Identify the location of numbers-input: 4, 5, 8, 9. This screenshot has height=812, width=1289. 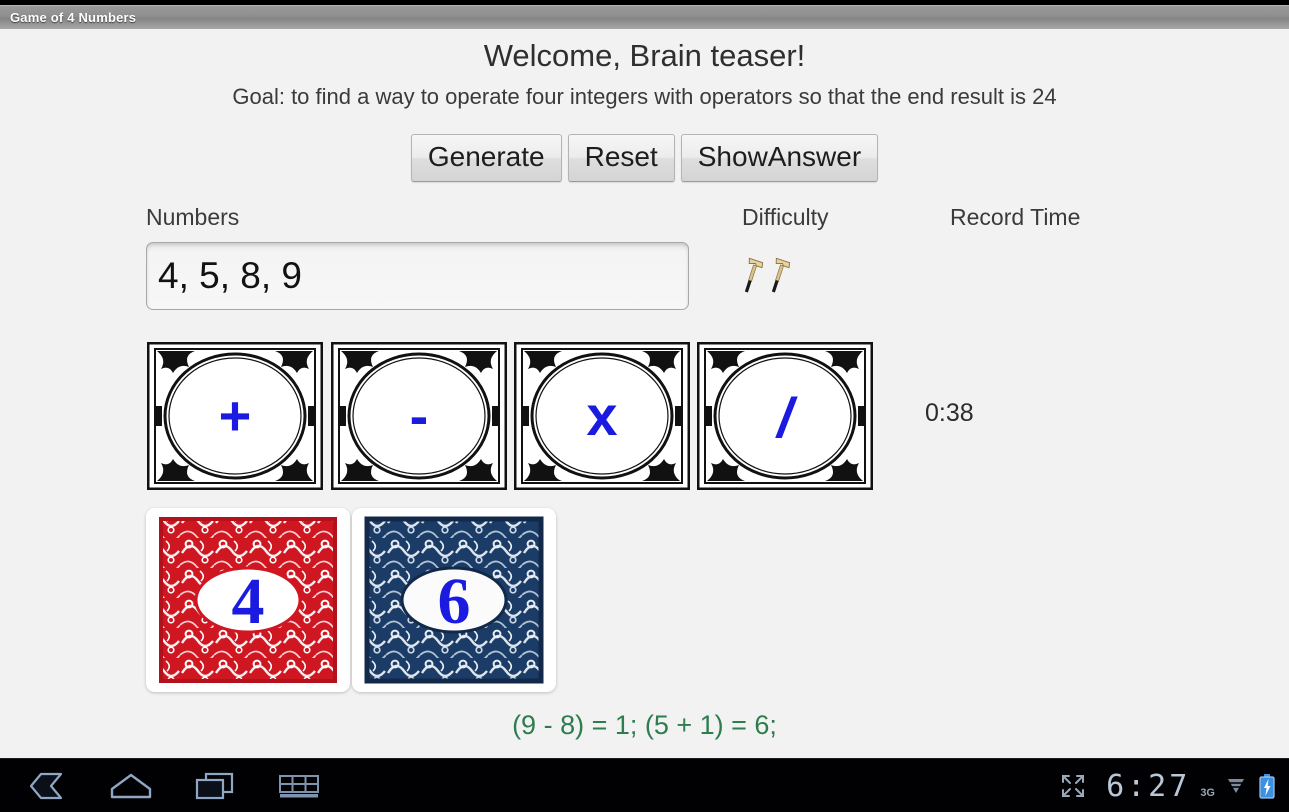
(417, 276).